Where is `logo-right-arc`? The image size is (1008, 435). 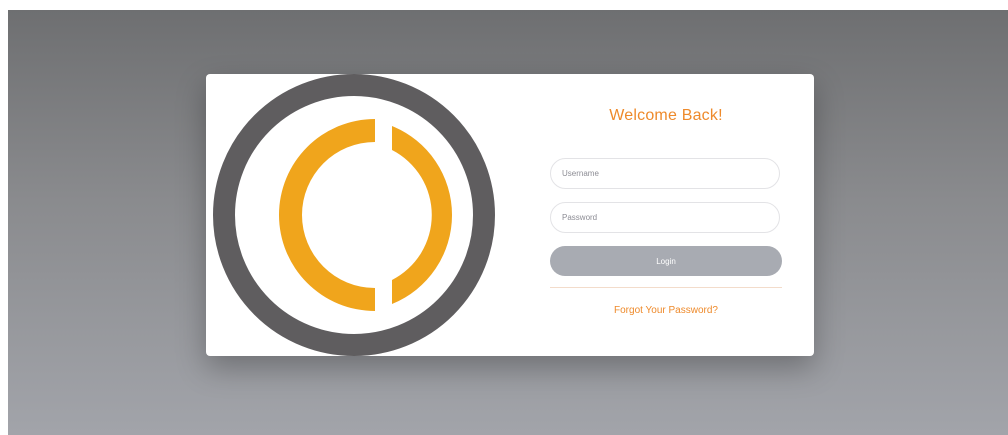
logo-right-arc is located at coordinates (422, 215).